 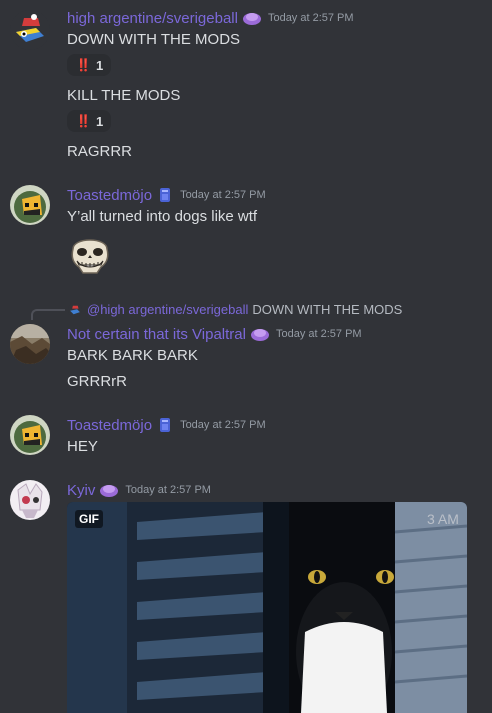 I want to click on message-text: RAGRRR, so click(x=100, y=151).